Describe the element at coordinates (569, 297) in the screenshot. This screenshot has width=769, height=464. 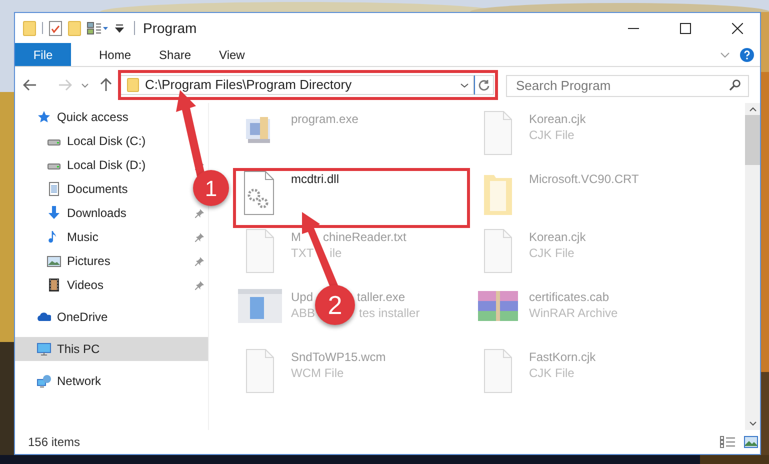
I see `file-name: certificates.cab` at that location.